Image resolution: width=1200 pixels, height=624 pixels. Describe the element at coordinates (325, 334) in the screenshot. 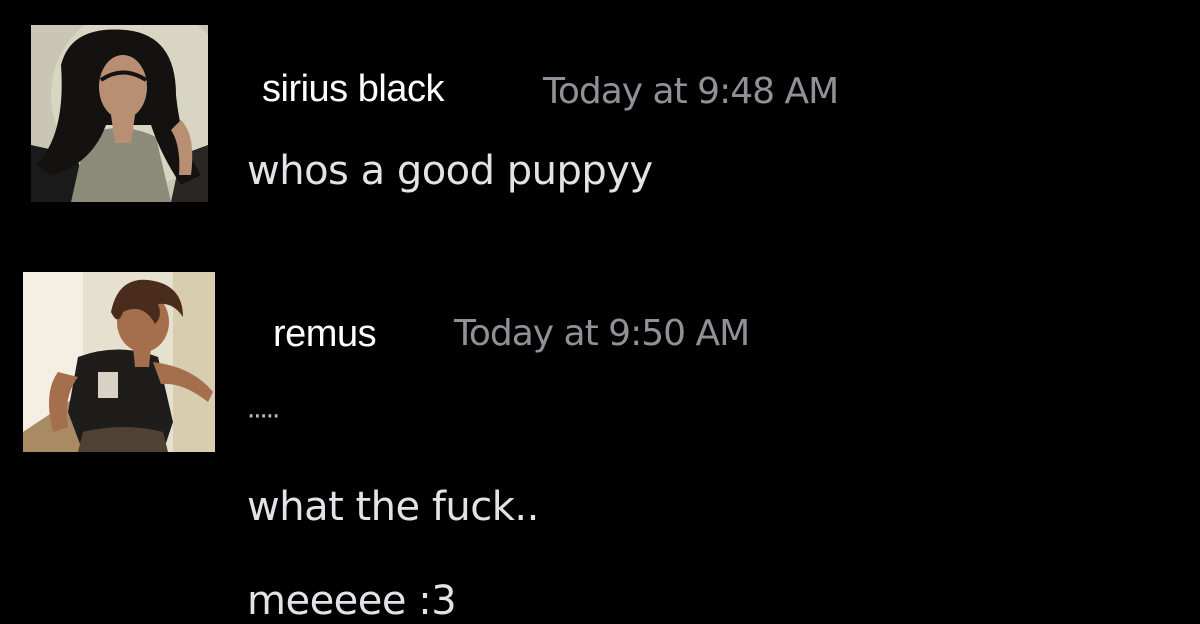

I see `author-name: remus` at that location.